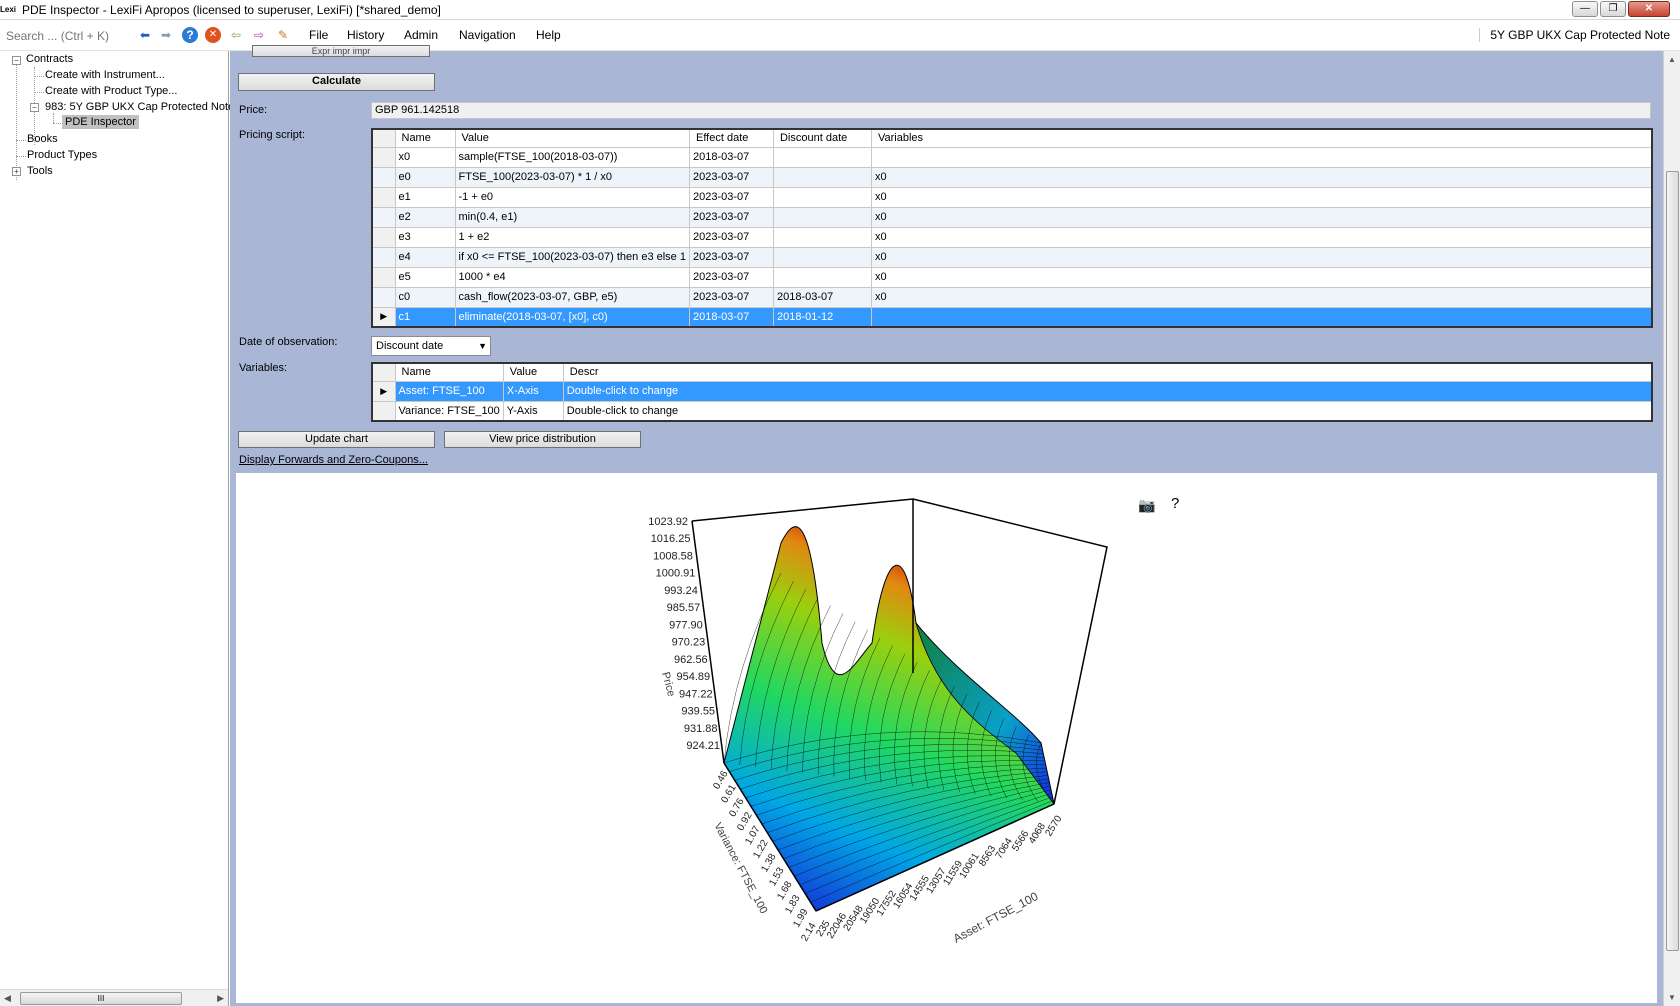 The width and height of the screenshot is (1680, 1006). I want to click on menu-file: File, so click(318, 35).